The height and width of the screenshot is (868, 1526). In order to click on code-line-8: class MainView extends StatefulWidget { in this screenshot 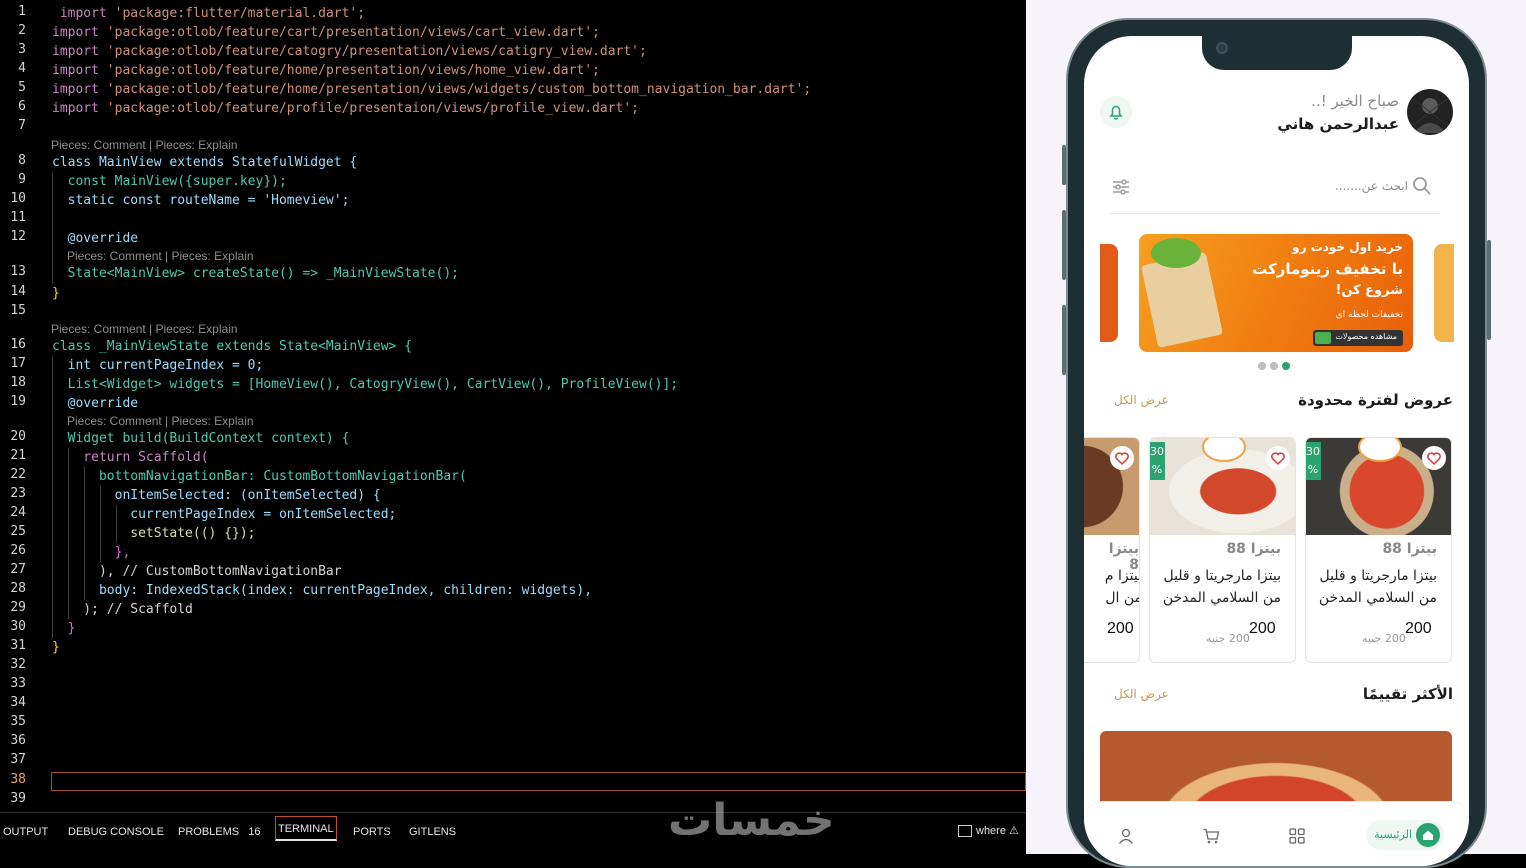, I will do `click(204, 162)`.